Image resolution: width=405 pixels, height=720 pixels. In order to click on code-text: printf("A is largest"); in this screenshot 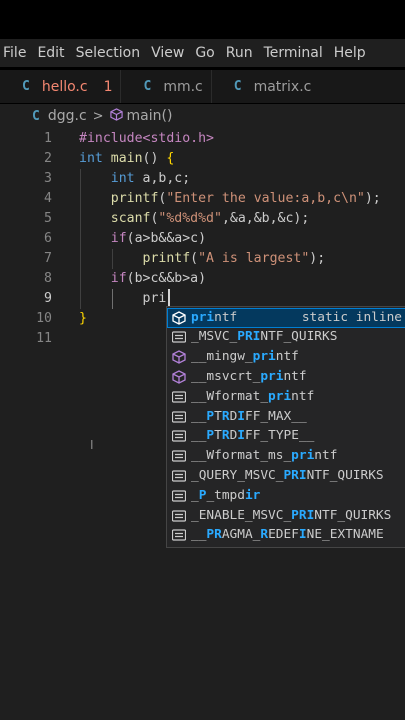, I will do `click(202, 258)`.